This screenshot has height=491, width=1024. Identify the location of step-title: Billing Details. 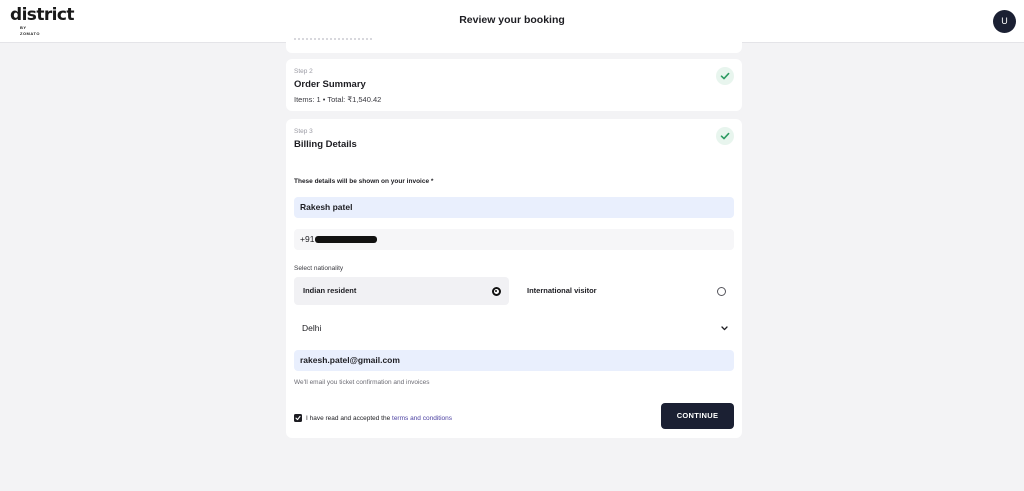
(325, 144).